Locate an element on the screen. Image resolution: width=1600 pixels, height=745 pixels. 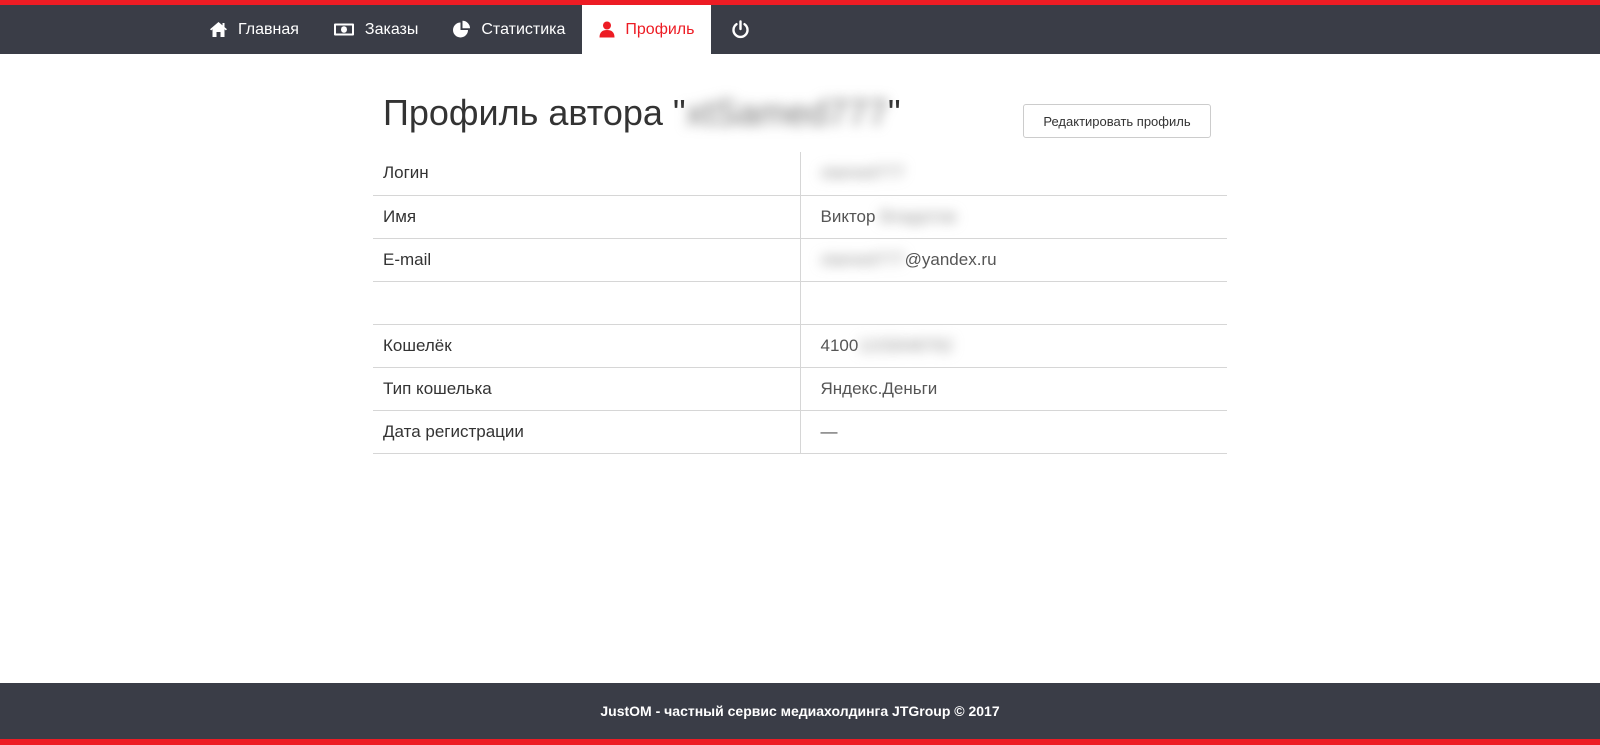
login-blurred: xtamed777 is located at coordinates (862, 173).